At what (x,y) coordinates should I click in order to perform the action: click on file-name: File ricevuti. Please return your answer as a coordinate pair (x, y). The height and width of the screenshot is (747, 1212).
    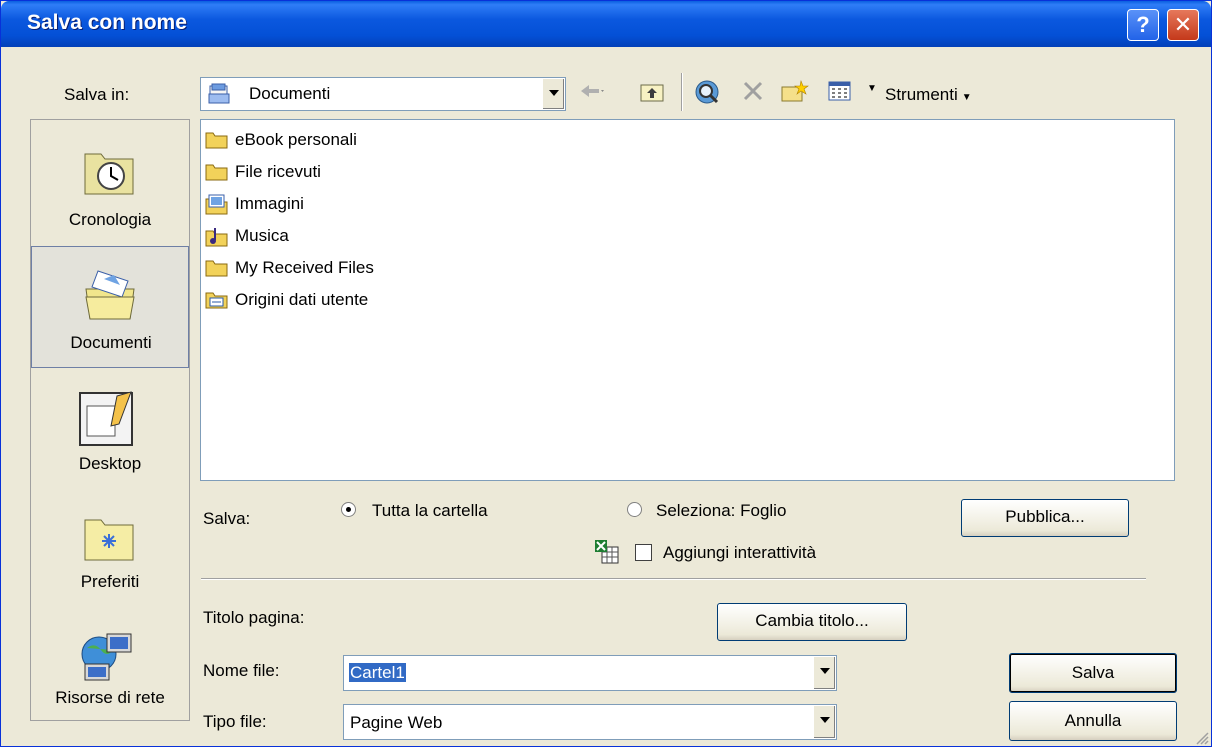
    Looking at the image, I should click on (278, 171).